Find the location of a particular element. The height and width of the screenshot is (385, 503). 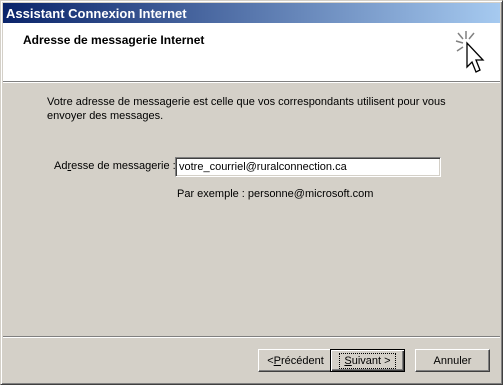

window-title: Assistant Connexion Internet is located at coordinates (96, 13).